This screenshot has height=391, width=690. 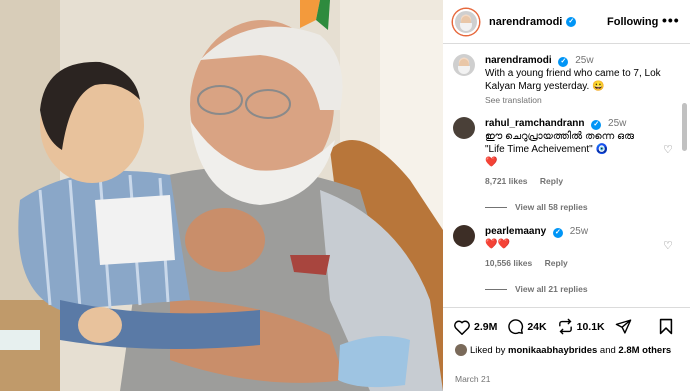 What do you see at coordinates (684, 127) in the screenshot?
I see `scrollbar-thumb` at bounding box center [684, 127].